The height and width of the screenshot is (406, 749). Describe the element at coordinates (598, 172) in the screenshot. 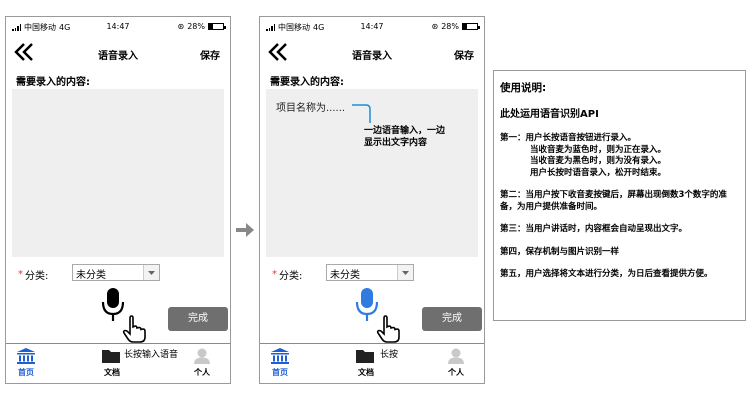

I see `step-1-c: 用户长按时语音录入，松开时结束。` at that location.